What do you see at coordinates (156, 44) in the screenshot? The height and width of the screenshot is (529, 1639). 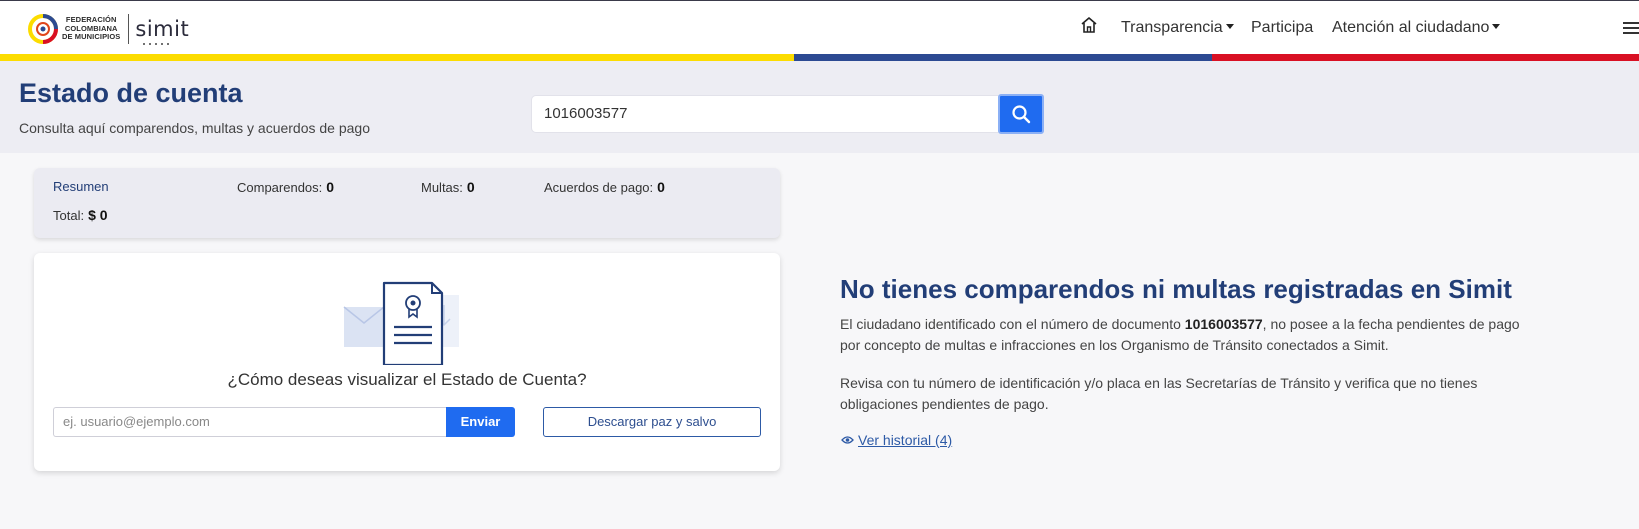 I see `dots-icon` at bounding box center [156, 44].